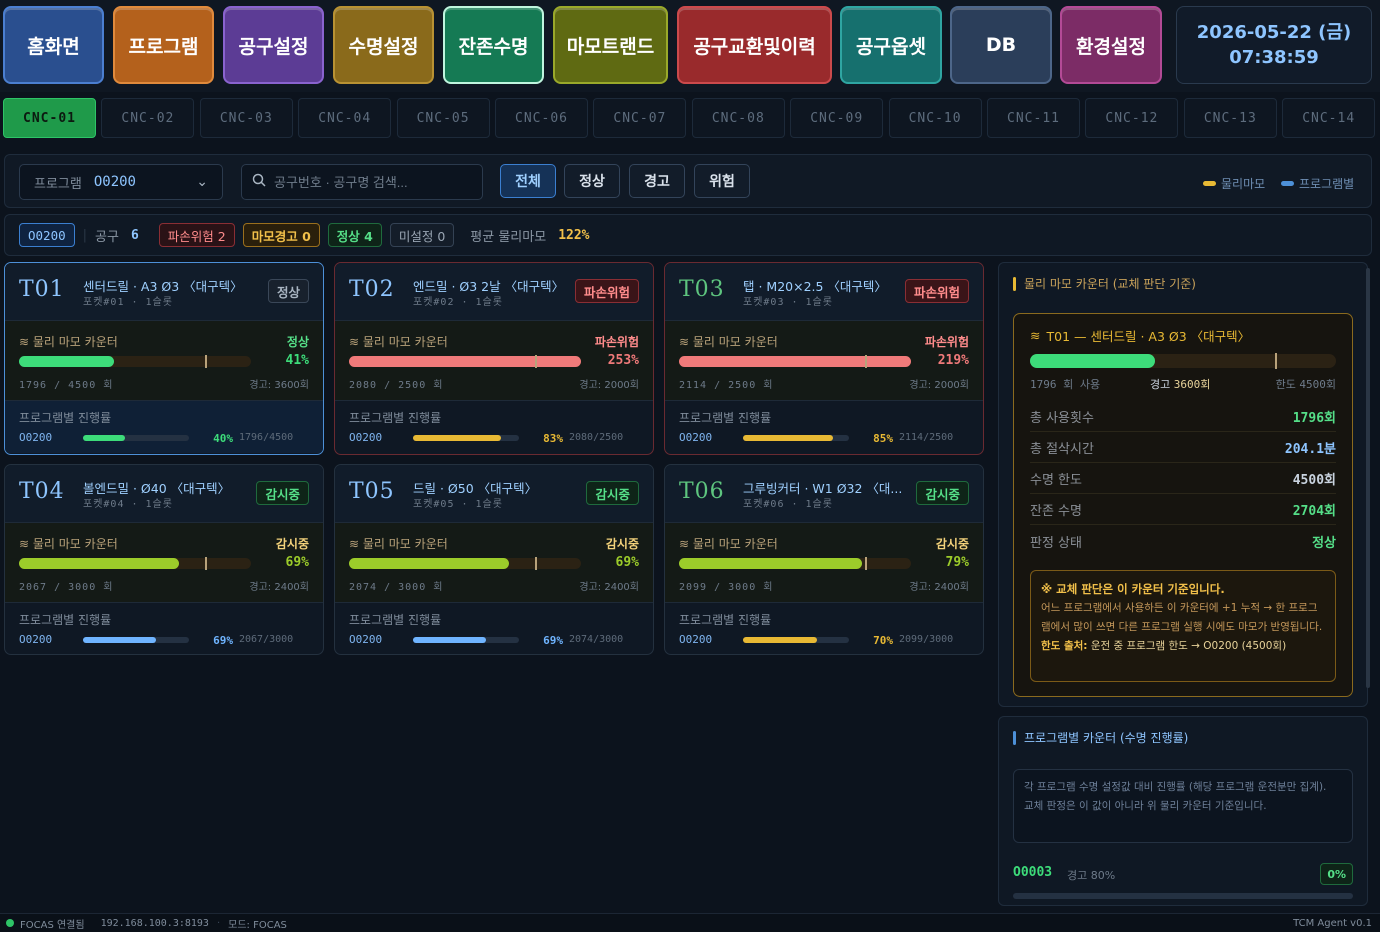  What do you see at coordinates (1111, 45) in the screenshot?
I see `nav-env-settings: 환경설정` at bounding box center [1111, 45].